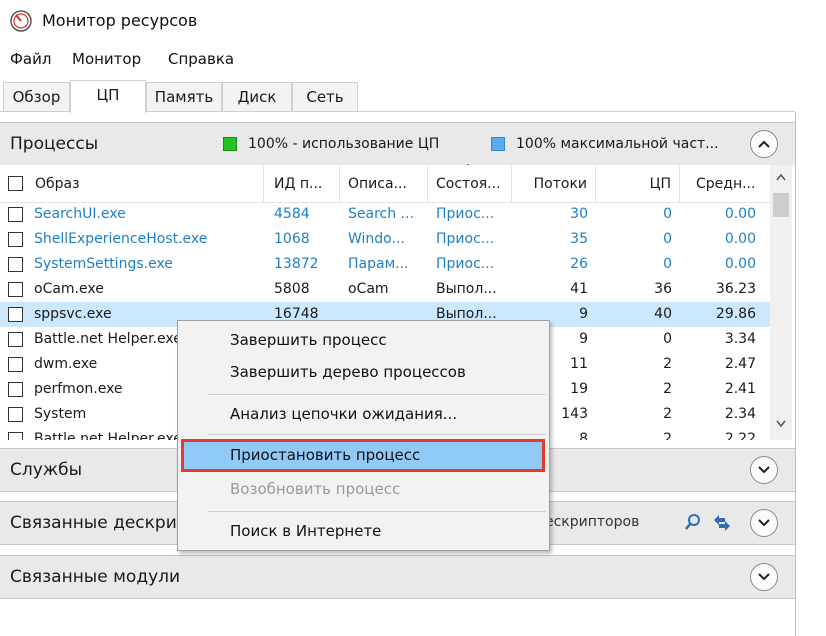 This screenshot has width=826, height=636. I want to click on cell-avg: 2.41, so click(740, 389).